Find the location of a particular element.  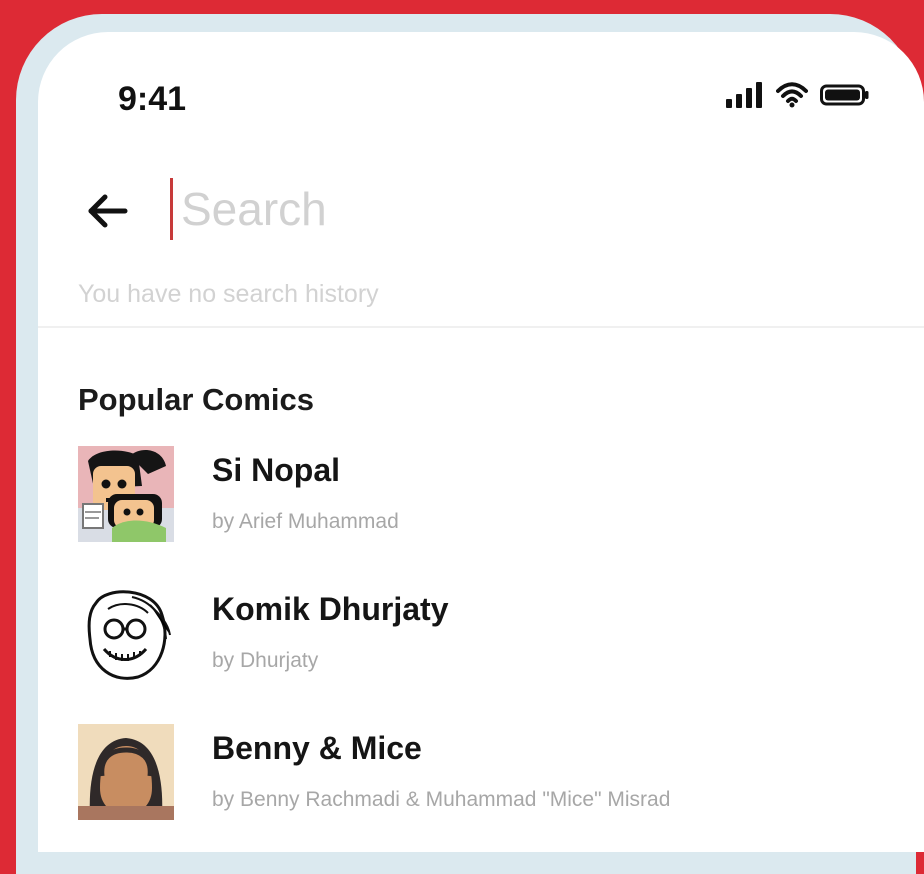

comic-item-komik-dhurjaty: Komik Dhurjaty by Dhurjaty is located at coordinates (488, 636).